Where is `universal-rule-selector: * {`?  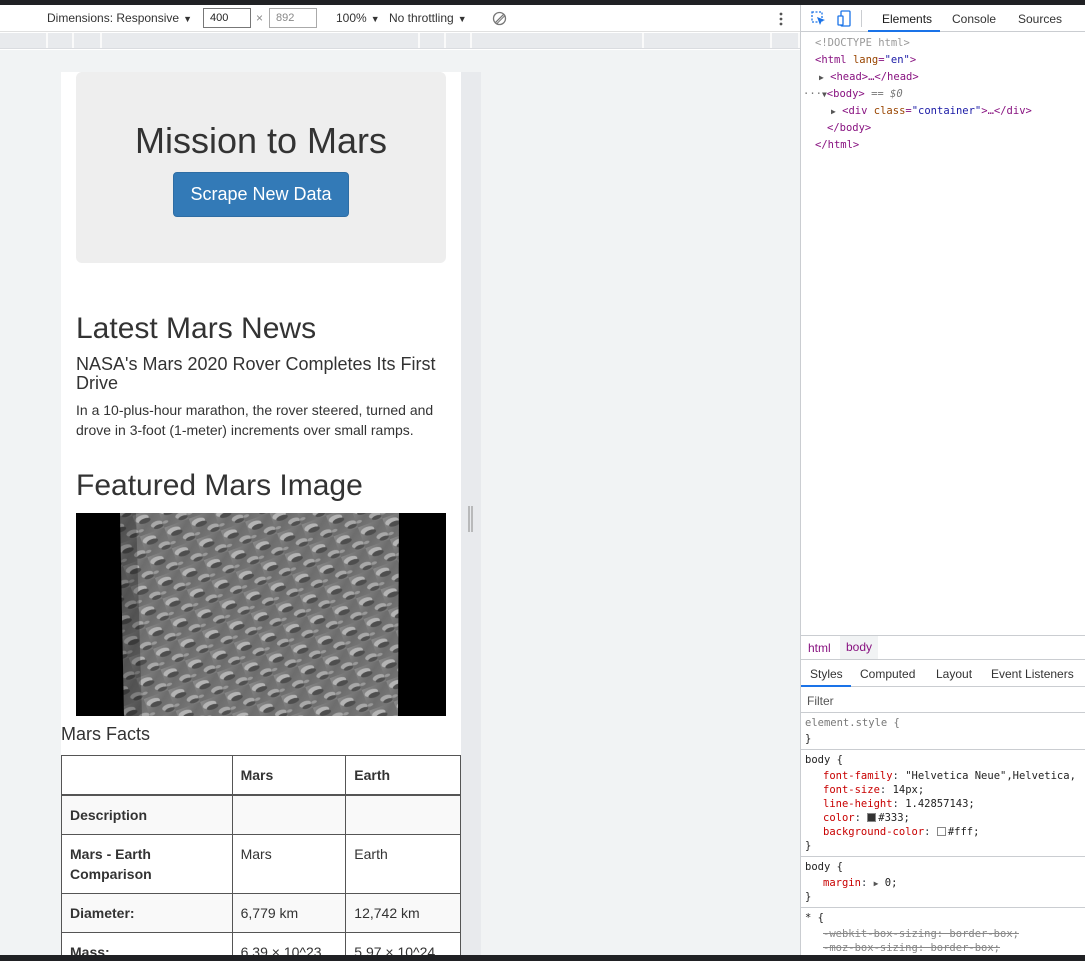
universal-rule-selector: * { is located at coordinates (814, 918).